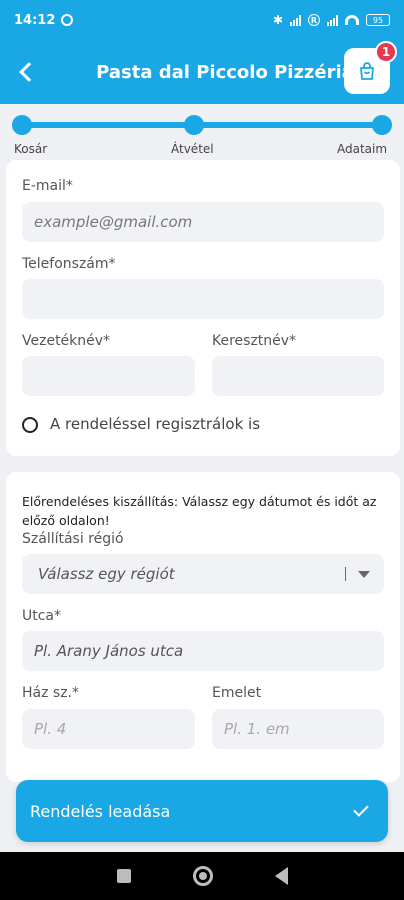  Describe the element at coordinates (237, 693) in the screenshot. I see `floor-label: Emelet` at that location.